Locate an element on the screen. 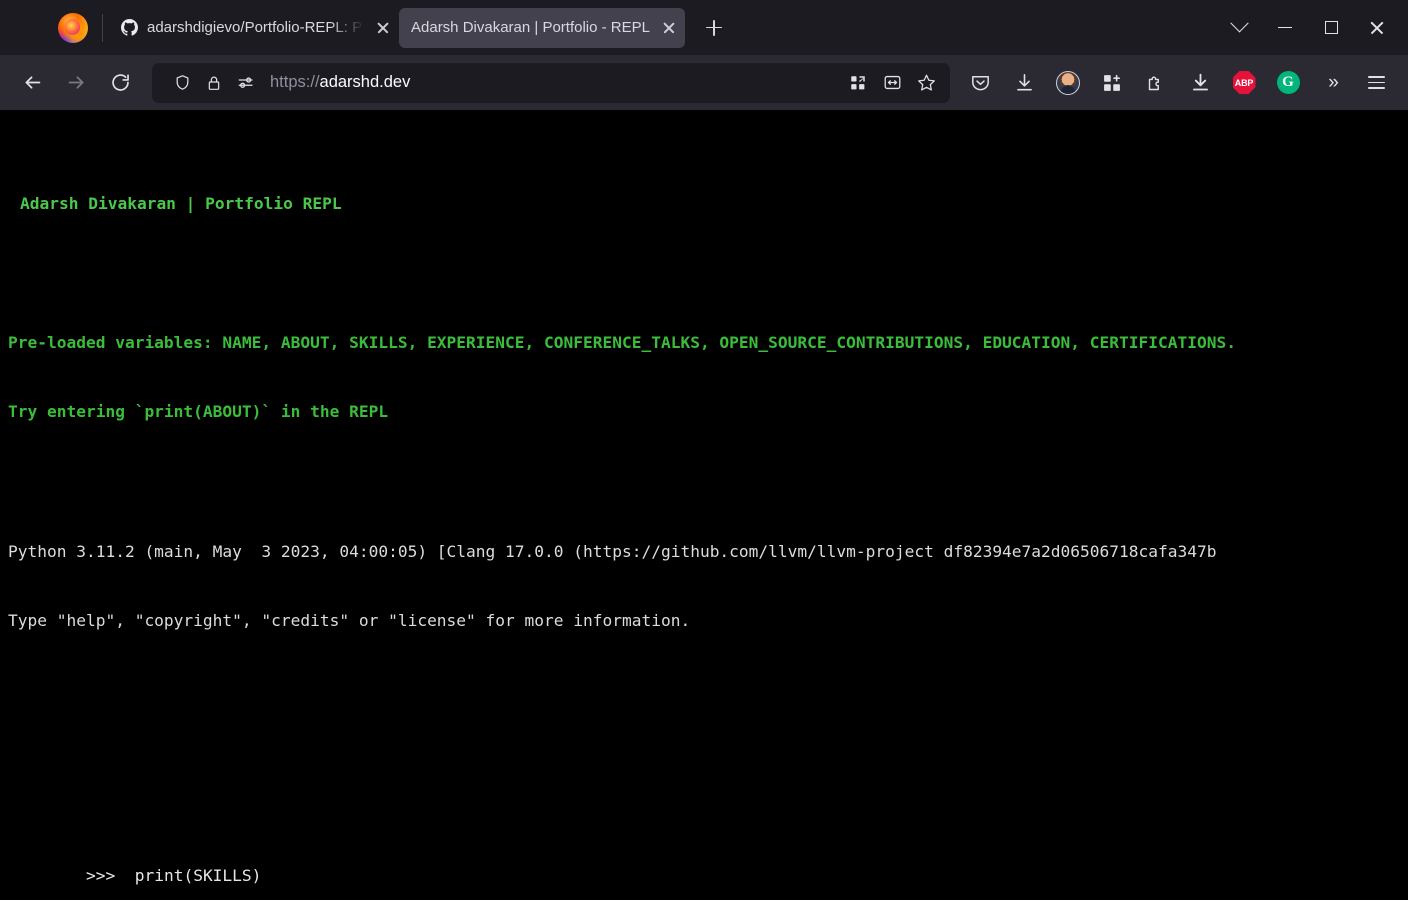 The image size is (1408, 900). url-scheme: https:// is located at coordinates (295, 82).